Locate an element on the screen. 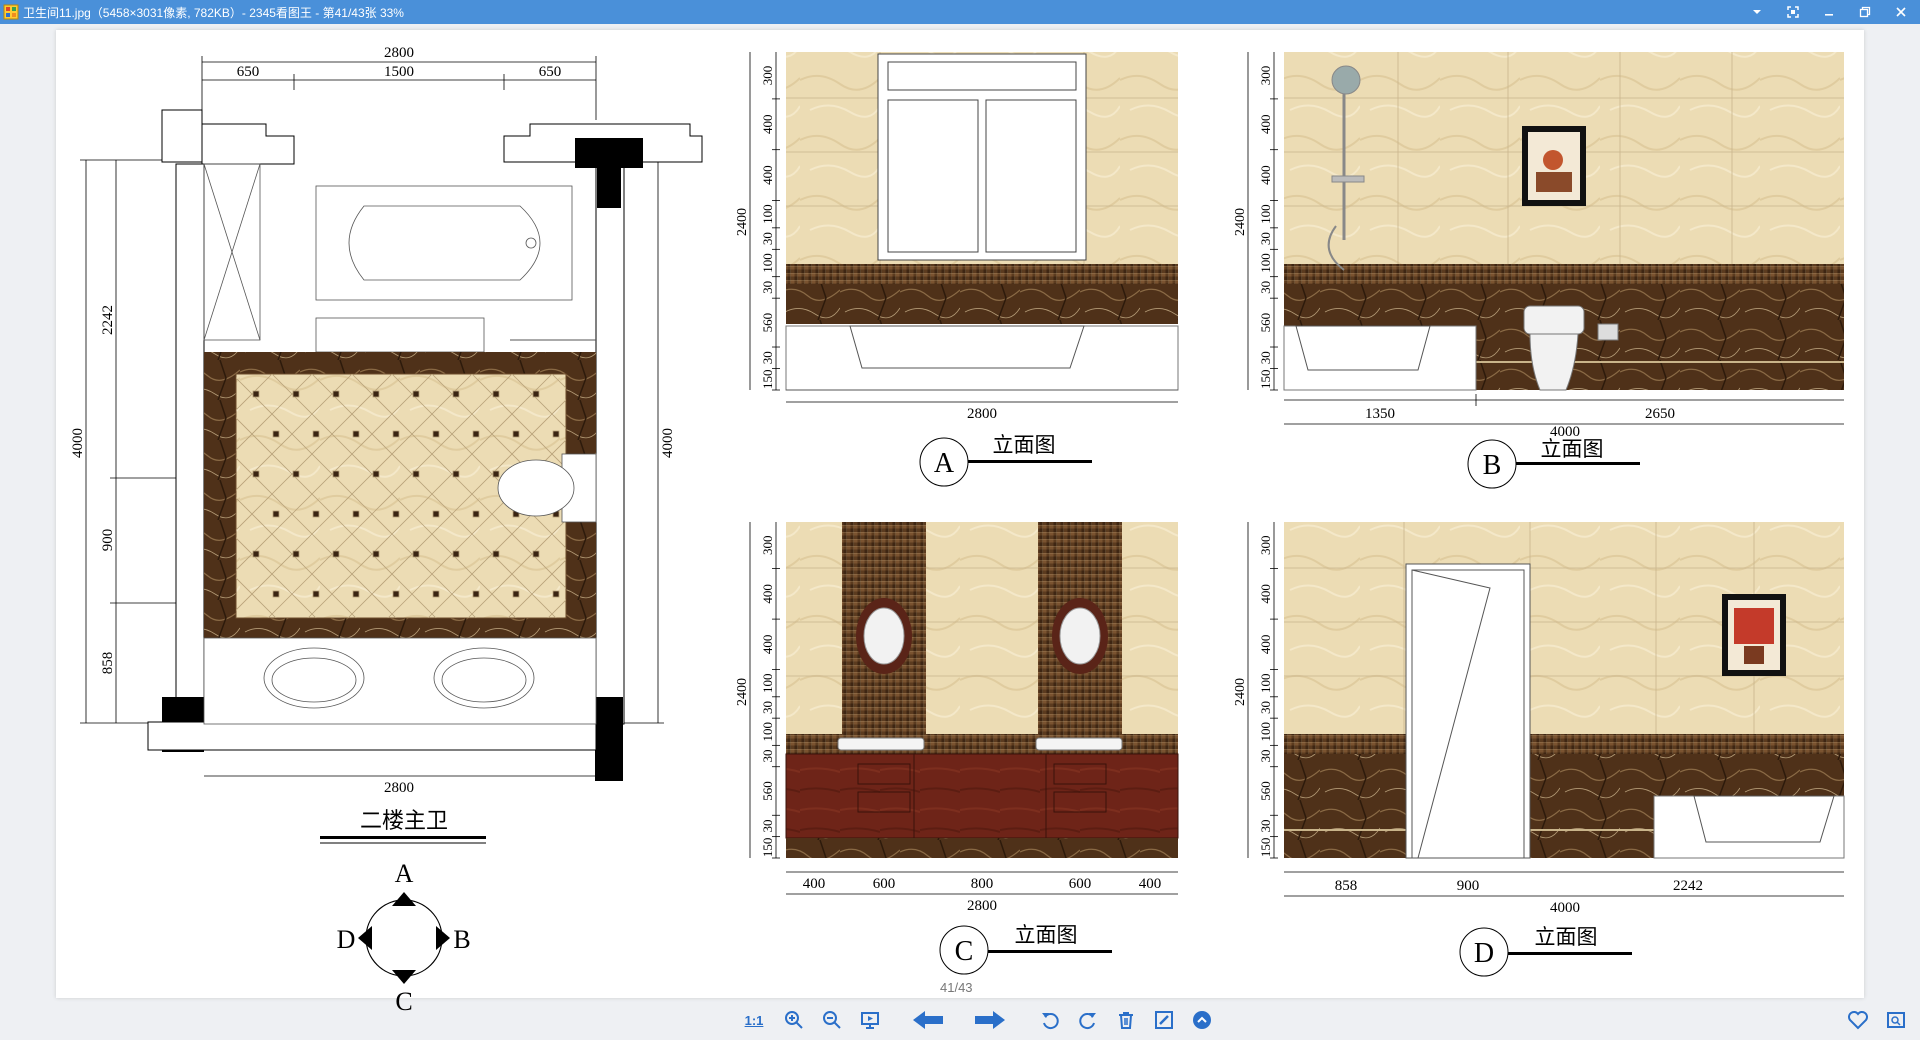  arrow-left-icon is located at coordinates (928, 1020).